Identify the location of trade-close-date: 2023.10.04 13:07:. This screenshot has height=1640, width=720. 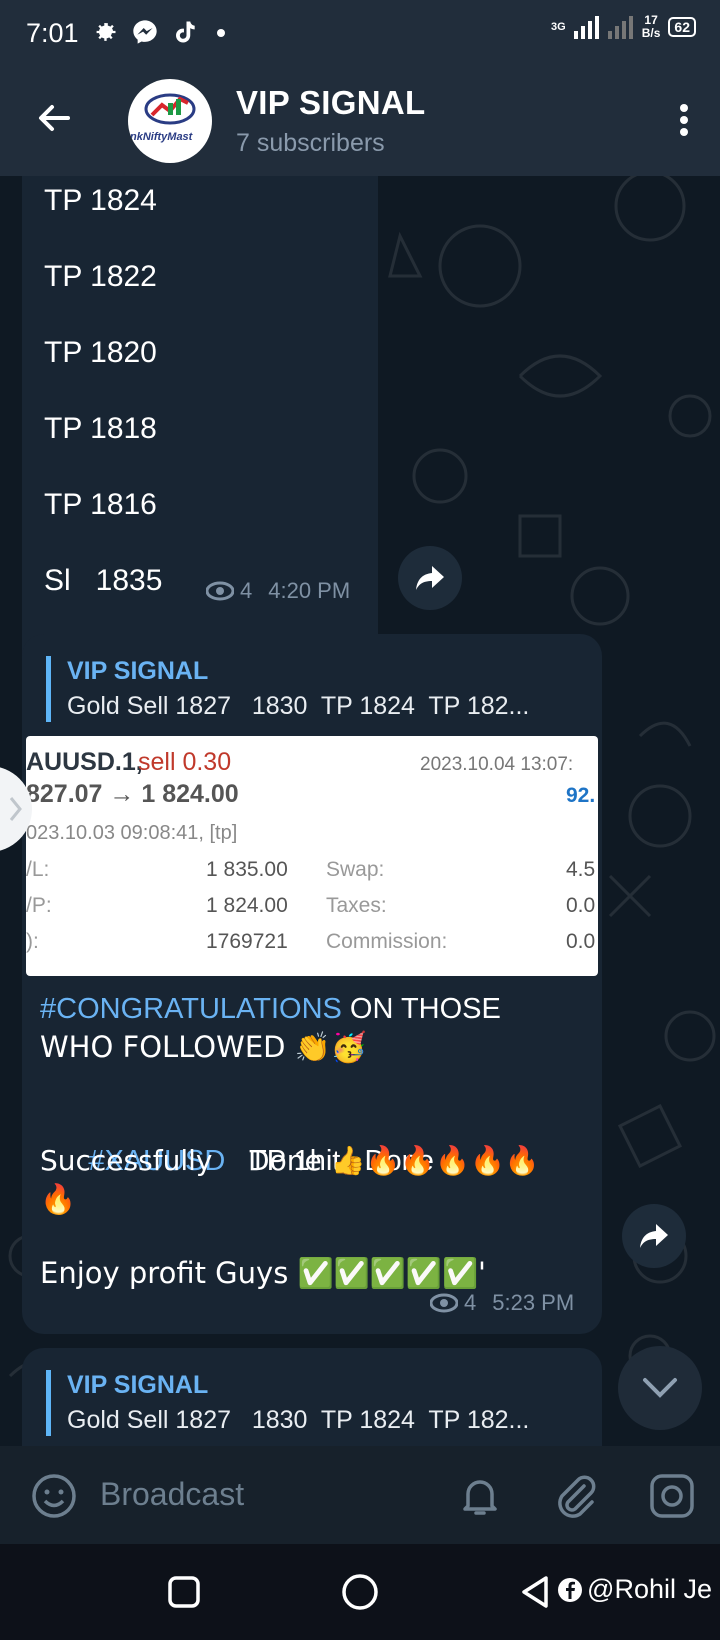
(497, 764).